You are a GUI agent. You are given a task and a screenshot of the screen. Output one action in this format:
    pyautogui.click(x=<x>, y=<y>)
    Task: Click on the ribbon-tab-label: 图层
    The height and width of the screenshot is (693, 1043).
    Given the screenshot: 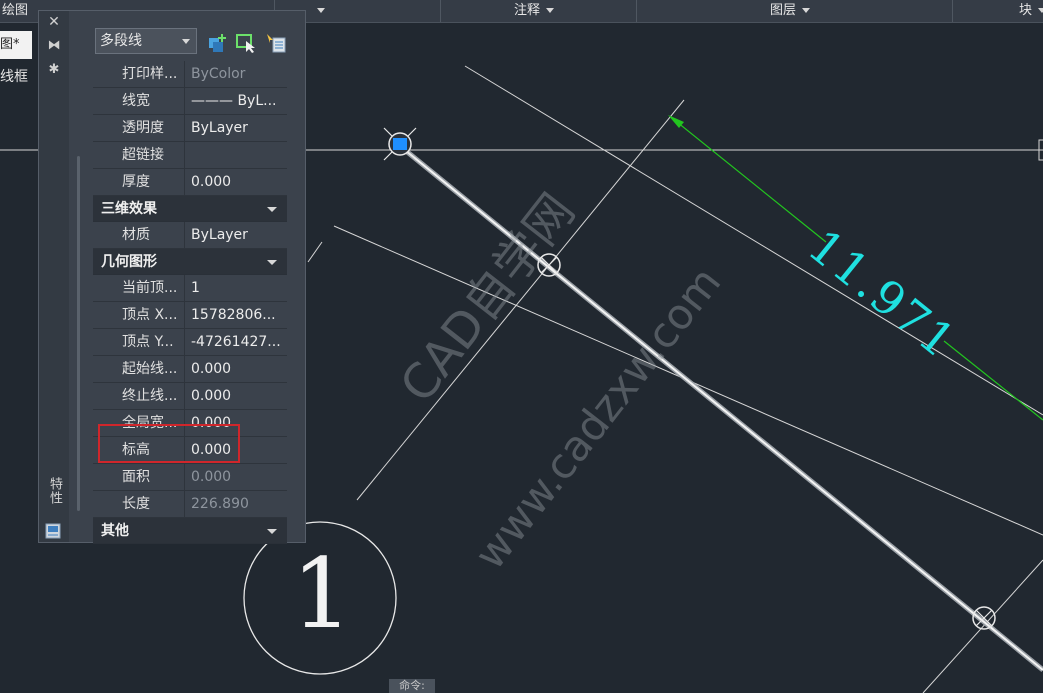 What is the action you would take?
    pyautogui.click(x=783, y=10)
    